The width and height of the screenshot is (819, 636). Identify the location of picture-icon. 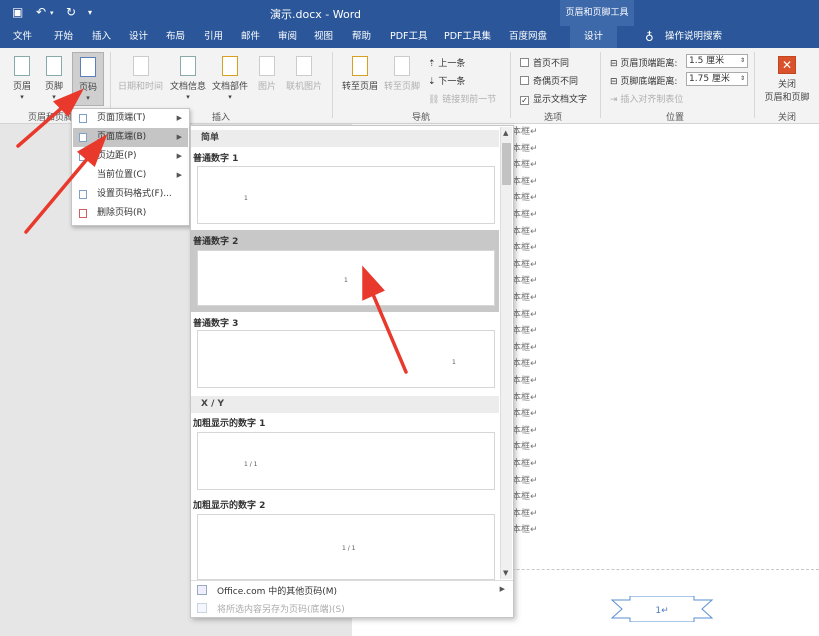
(267, 66).